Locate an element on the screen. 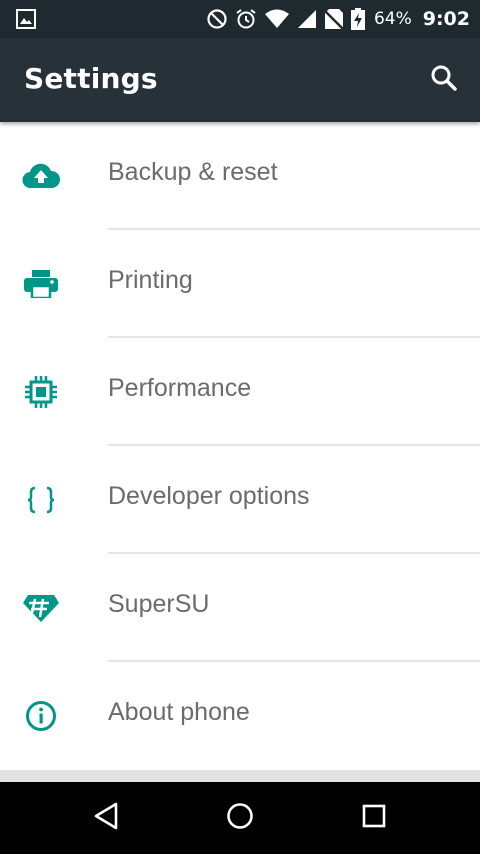 The height and width of the screenshot is (854, 480). settings-item-label: Developer options is located at coordinates (209, 496).